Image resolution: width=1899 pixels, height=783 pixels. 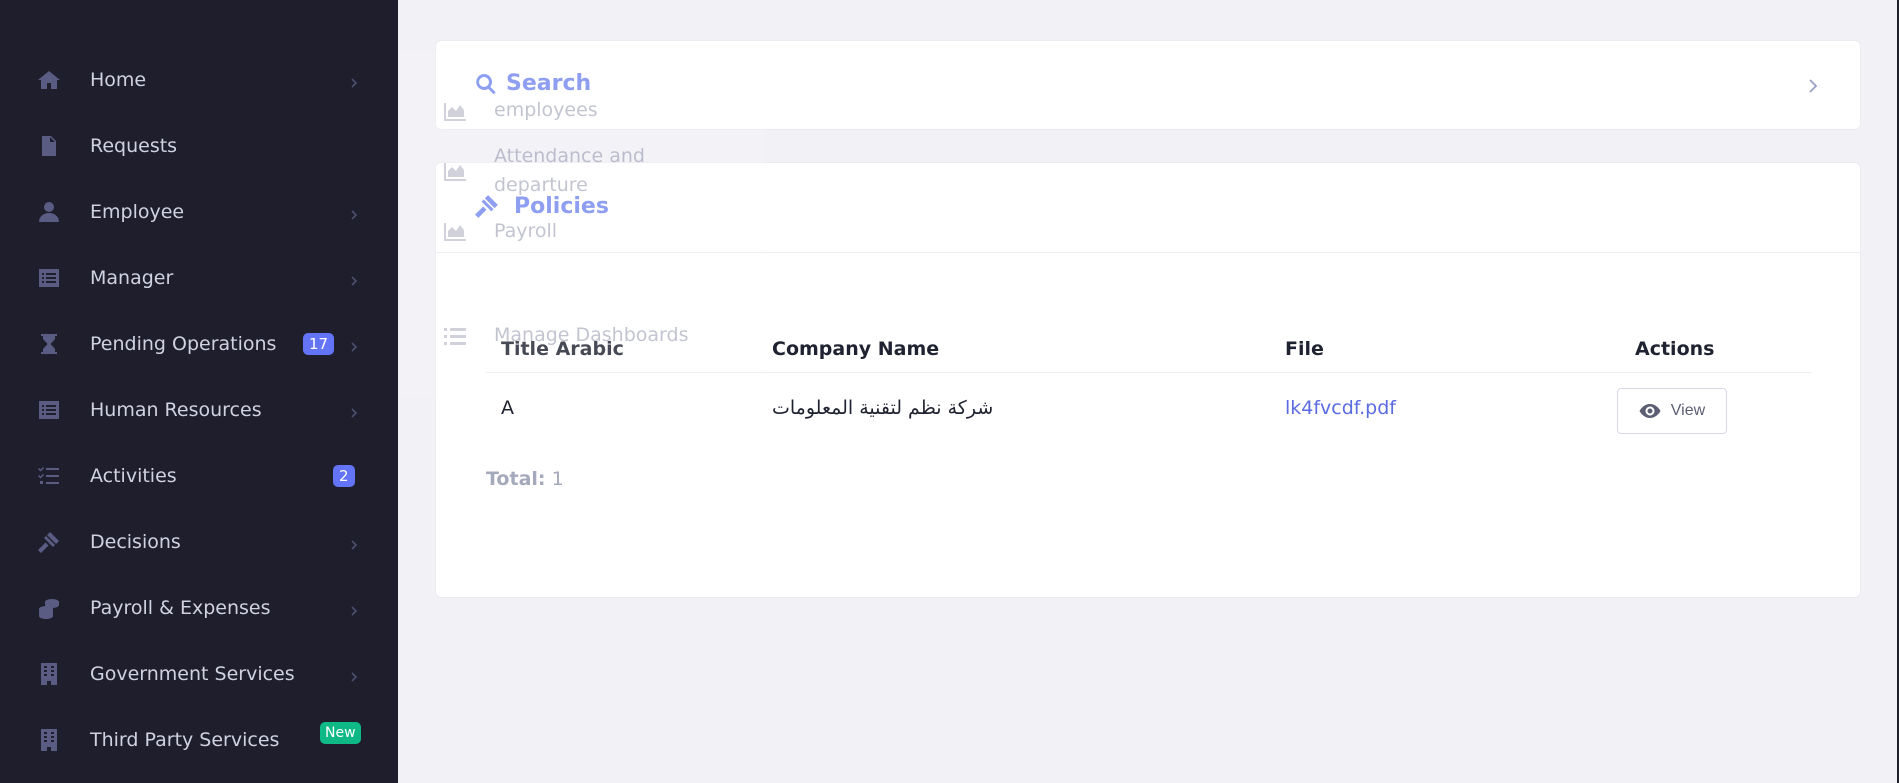 I want to click on search-header: Search, so click(x=532, y=83).